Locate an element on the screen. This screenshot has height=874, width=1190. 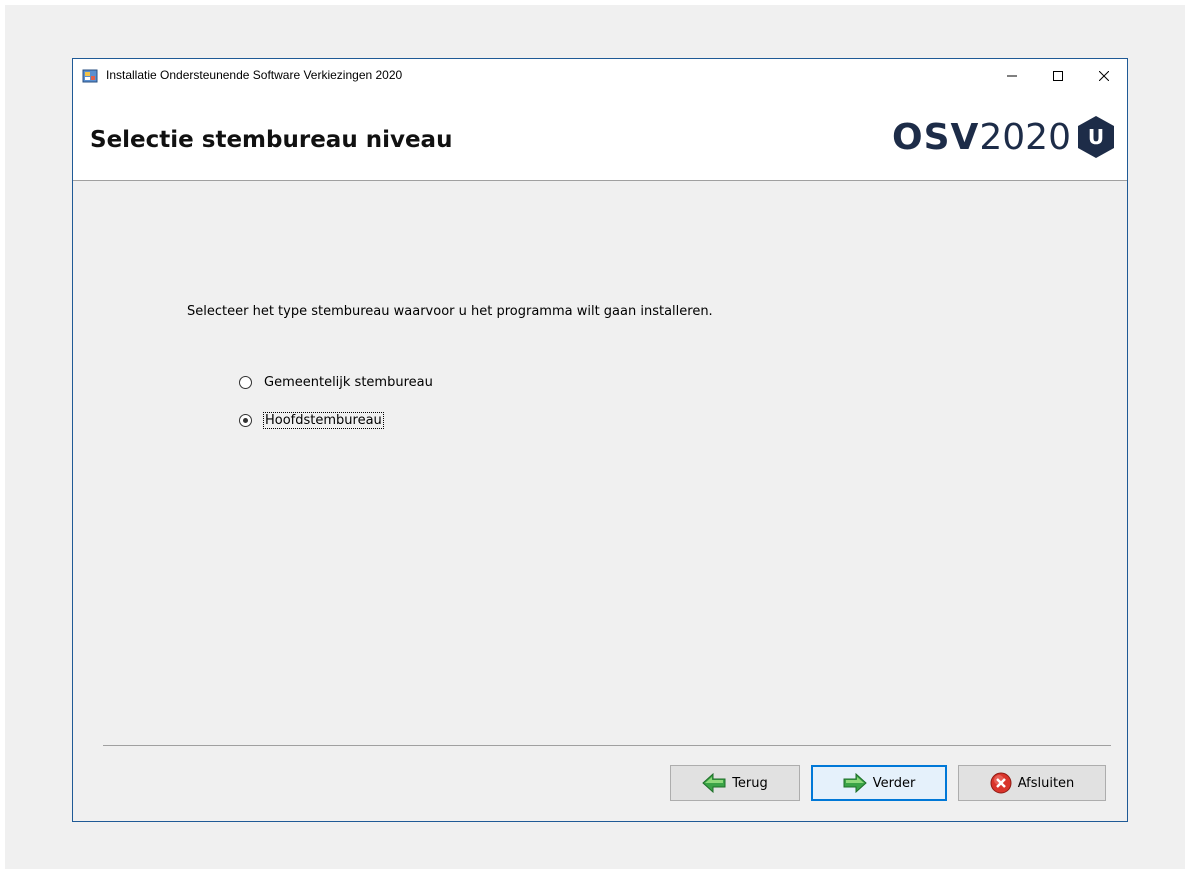
wizard-header: Selectie stembureau niveau OSV 2020 U is located at coordinates (600, 137).